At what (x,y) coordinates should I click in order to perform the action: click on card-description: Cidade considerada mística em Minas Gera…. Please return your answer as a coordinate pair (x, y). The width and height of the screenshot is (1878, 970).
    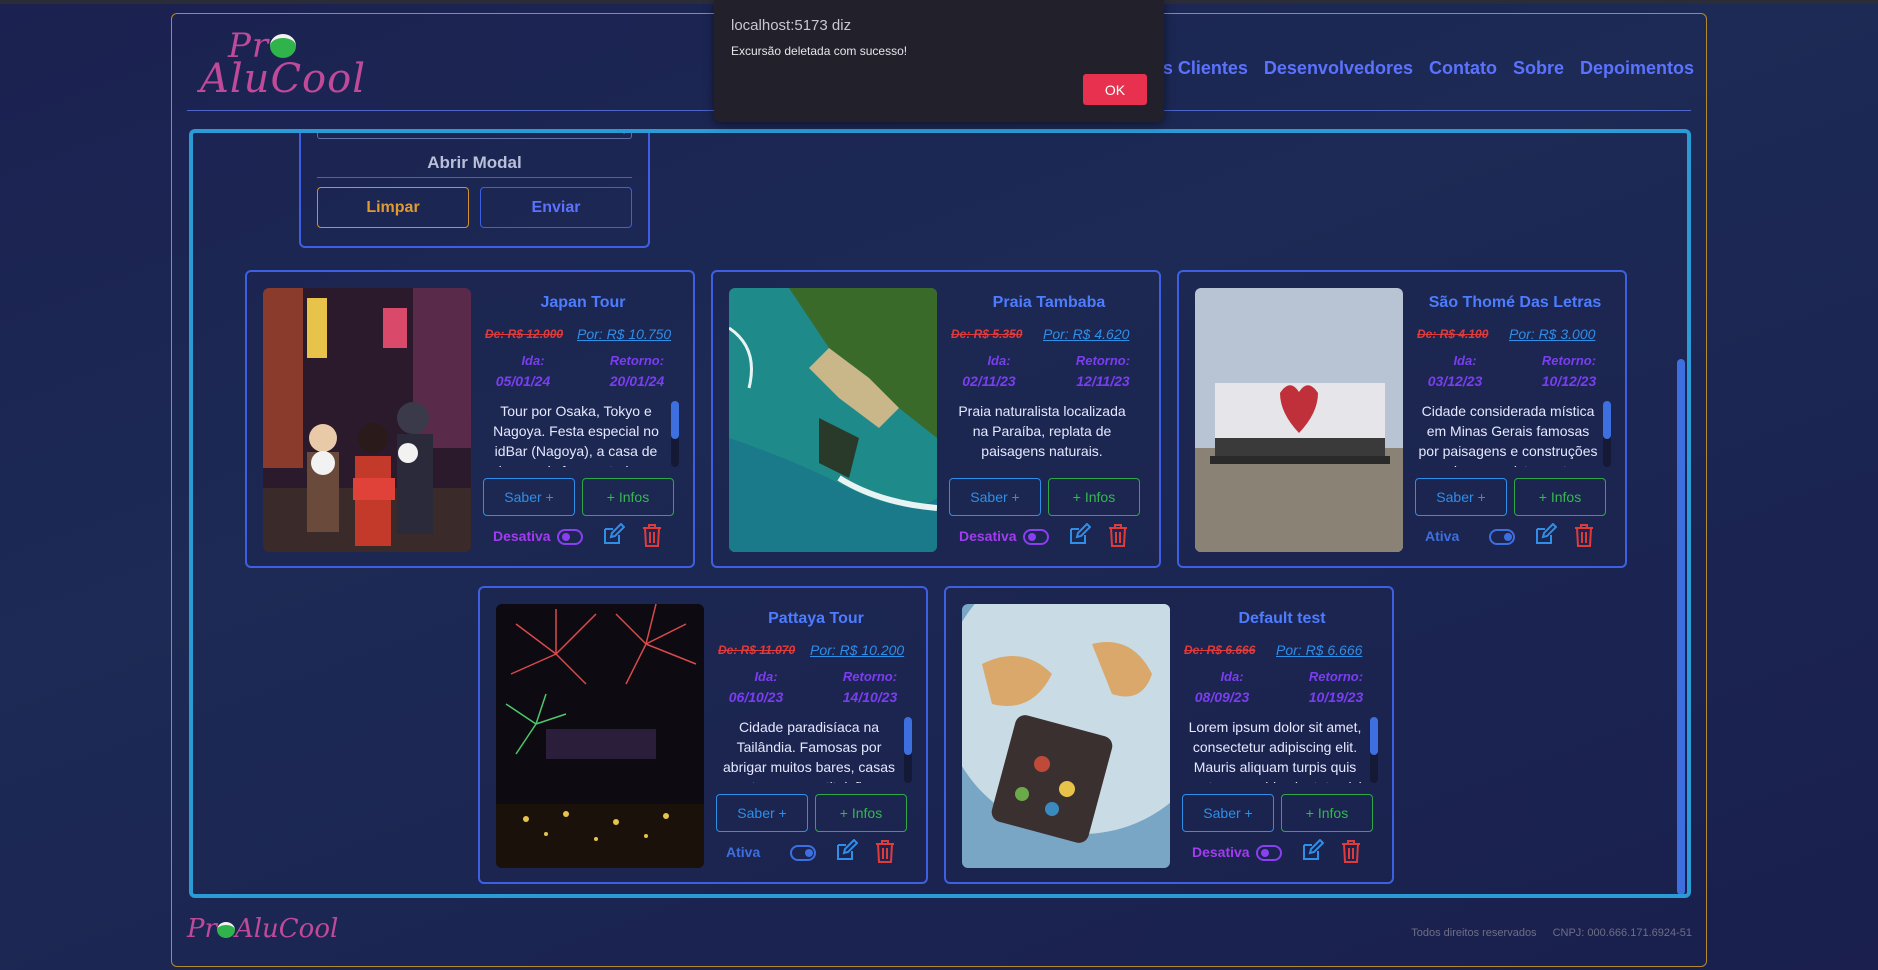
    Looking at the image, I should click on (1508, 435).